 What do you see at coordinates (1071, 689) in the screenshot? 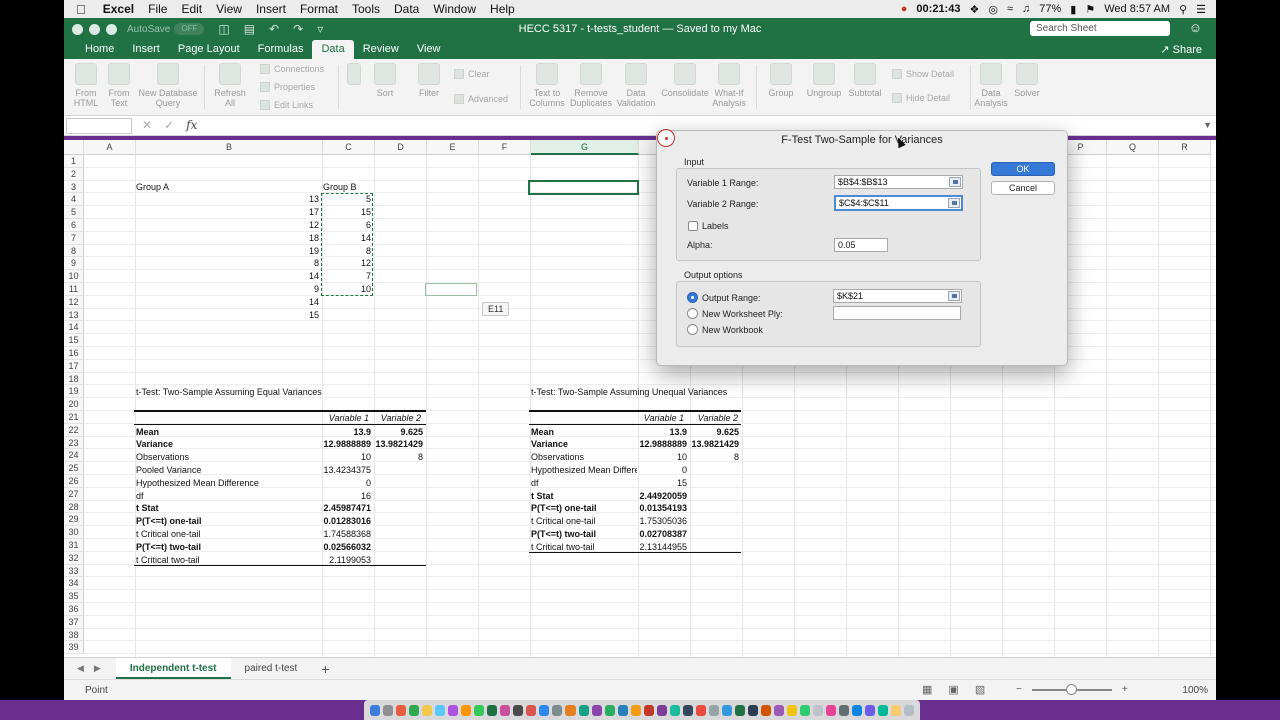
I see `zoom-slider` at bounding box center [1071, 689].